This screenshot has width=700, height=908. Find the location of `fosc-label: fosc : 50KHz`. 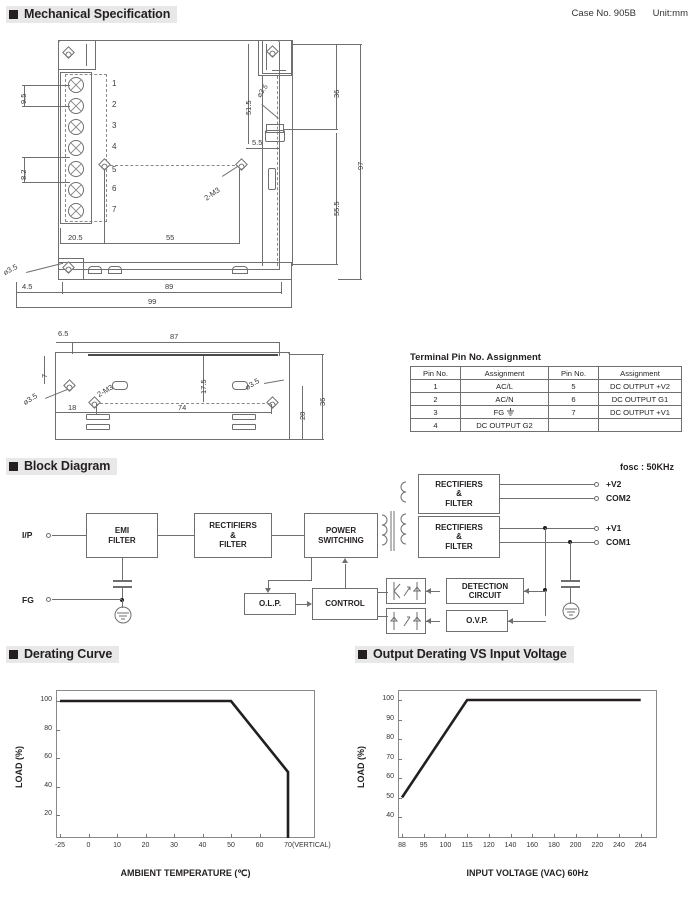

fosc-label: fosc : 50KHz is located at coordinates (647, 467).